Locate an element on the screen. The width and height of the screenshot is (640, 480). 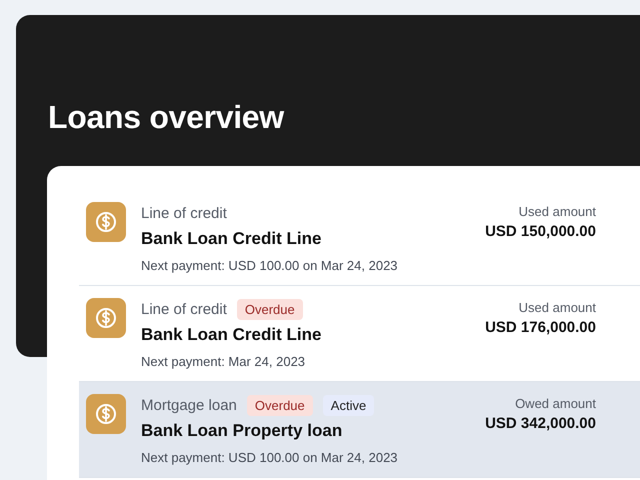
amount-label: Owed amount is located at coordinates (555, 403).